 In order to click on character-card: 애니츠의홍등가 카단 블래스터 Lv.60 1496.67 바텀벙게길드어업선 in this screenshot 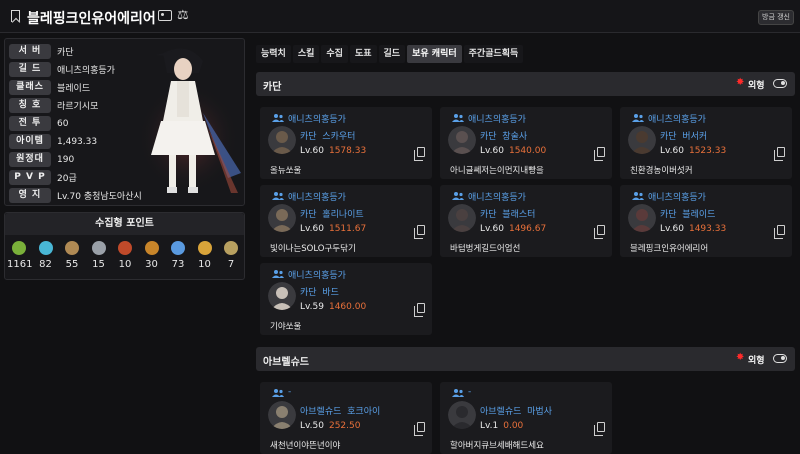, I will do `click(526, 221)`.